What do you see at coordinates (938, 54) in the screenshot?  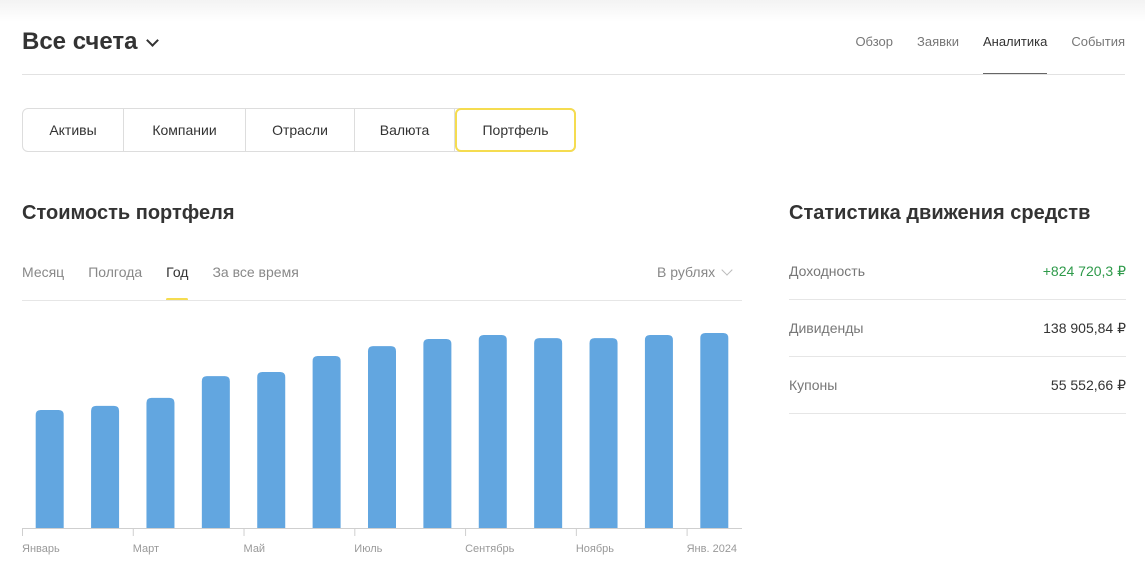 I see `nav-tab-orders: Заявки` at bounding box center [938, 54].